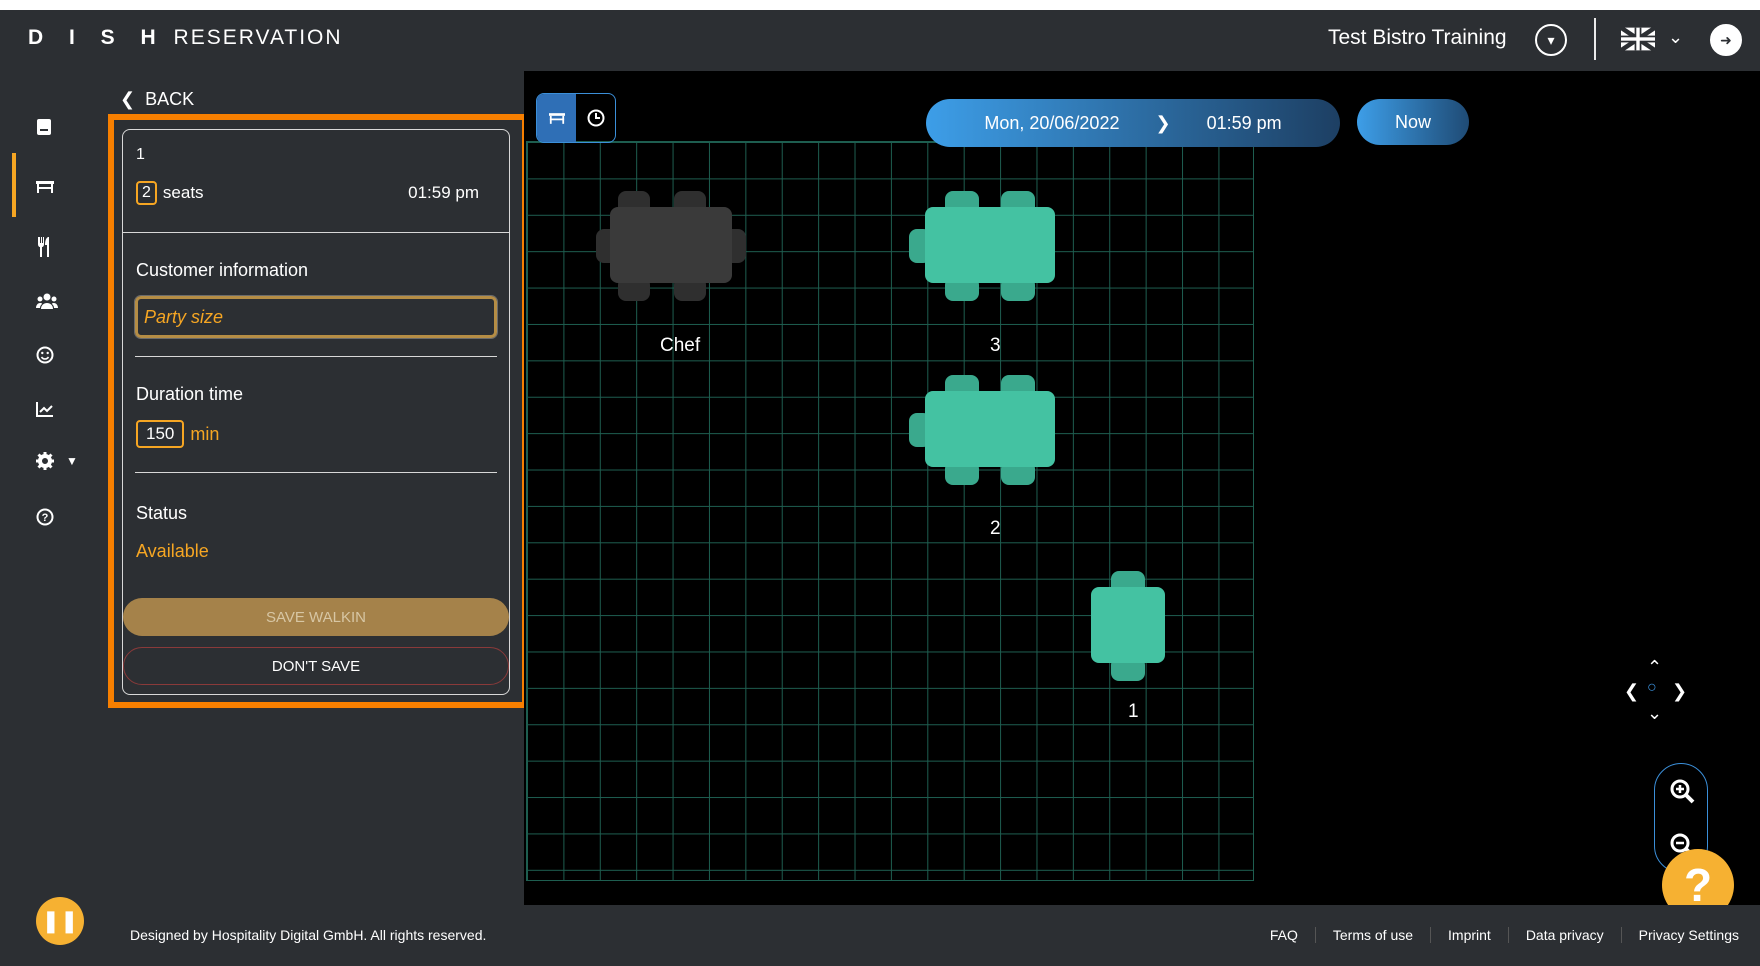 This screenshot has width=1760, height=966. Describe the element at coordinates (172, 551) in the screenshot. I see `status-value: Available` at that location.